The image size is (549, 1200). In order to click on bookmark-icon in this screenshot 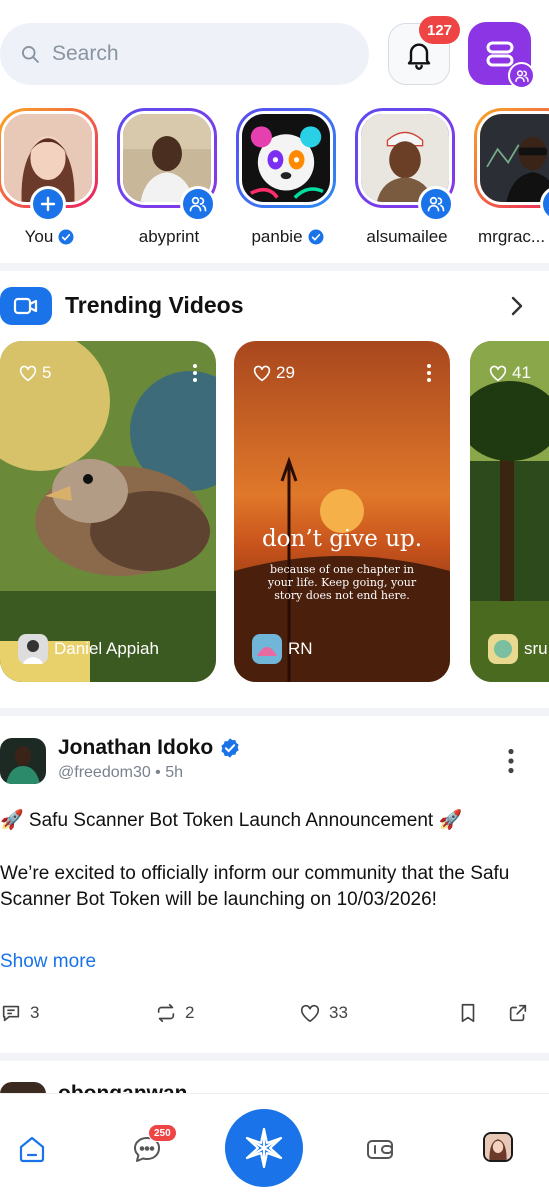, I will do `click(468, 1013)`.